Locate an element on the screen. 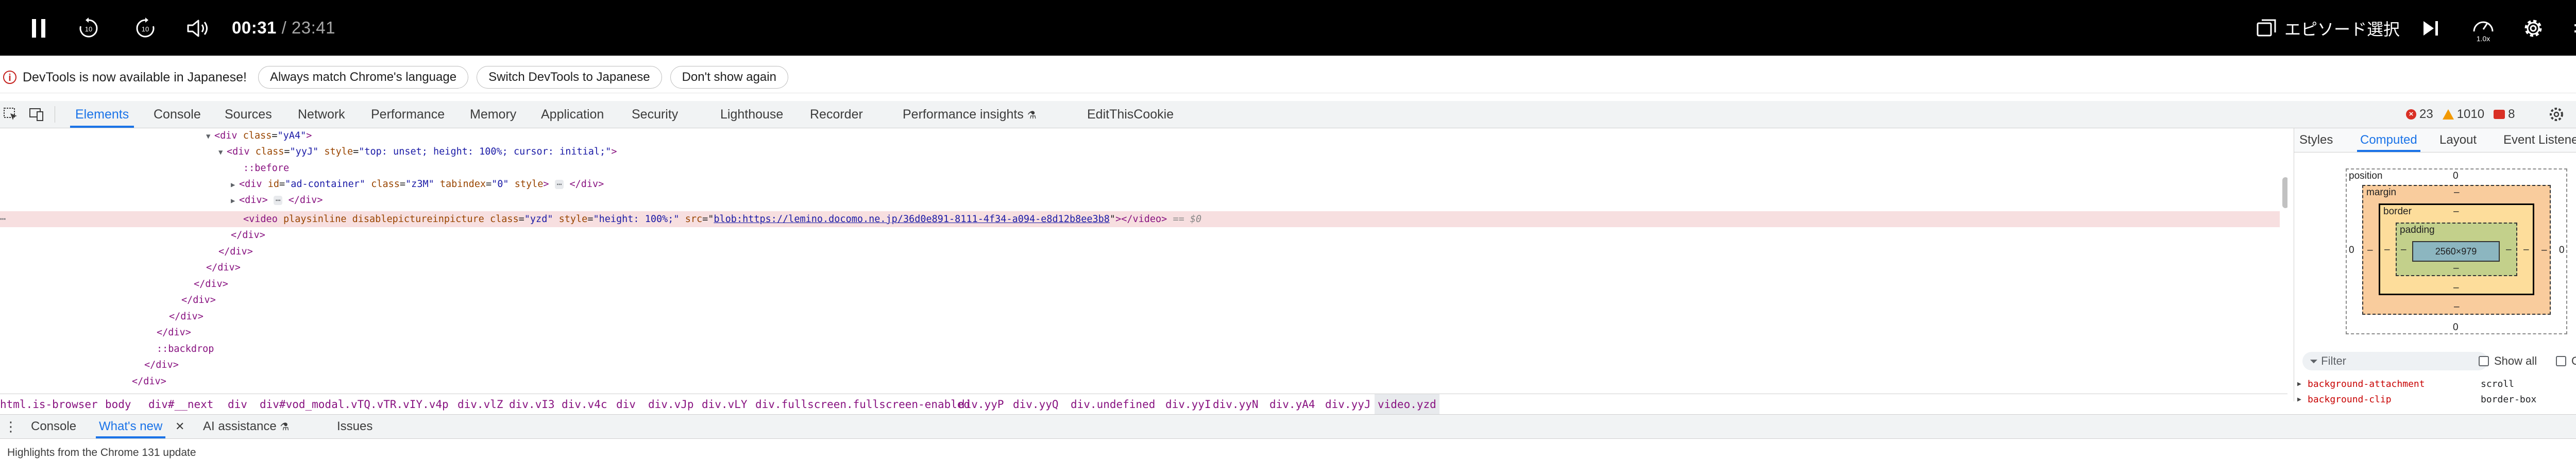  breadcrumb-item: body is located at coordinates (118, 404).